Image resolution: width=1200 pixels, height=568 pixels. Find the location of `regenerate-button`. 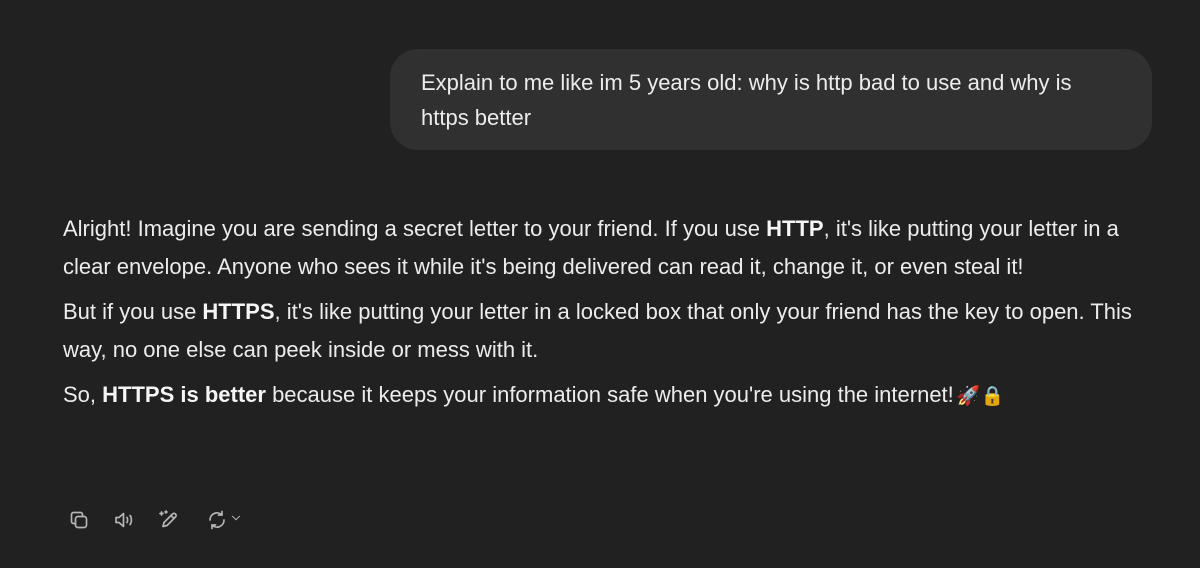

regenerate-button is located at coordinates (224, 520).